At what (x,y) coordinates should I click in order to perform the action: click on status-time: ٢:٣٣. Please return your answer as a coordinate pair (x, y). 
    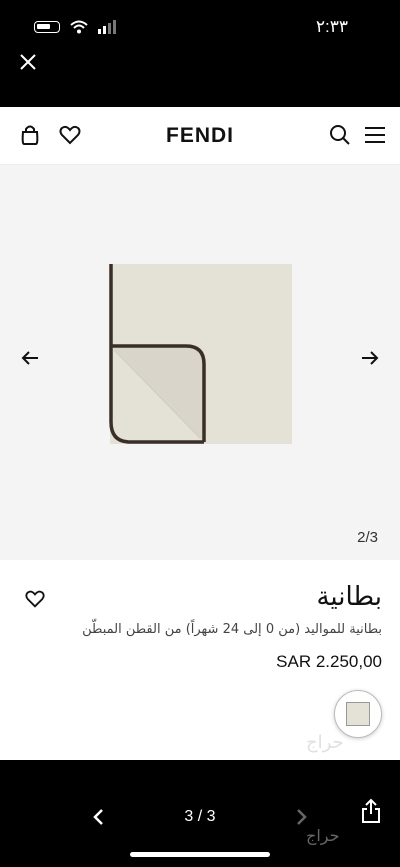
    Looking at the image, I should click on (331, 26).